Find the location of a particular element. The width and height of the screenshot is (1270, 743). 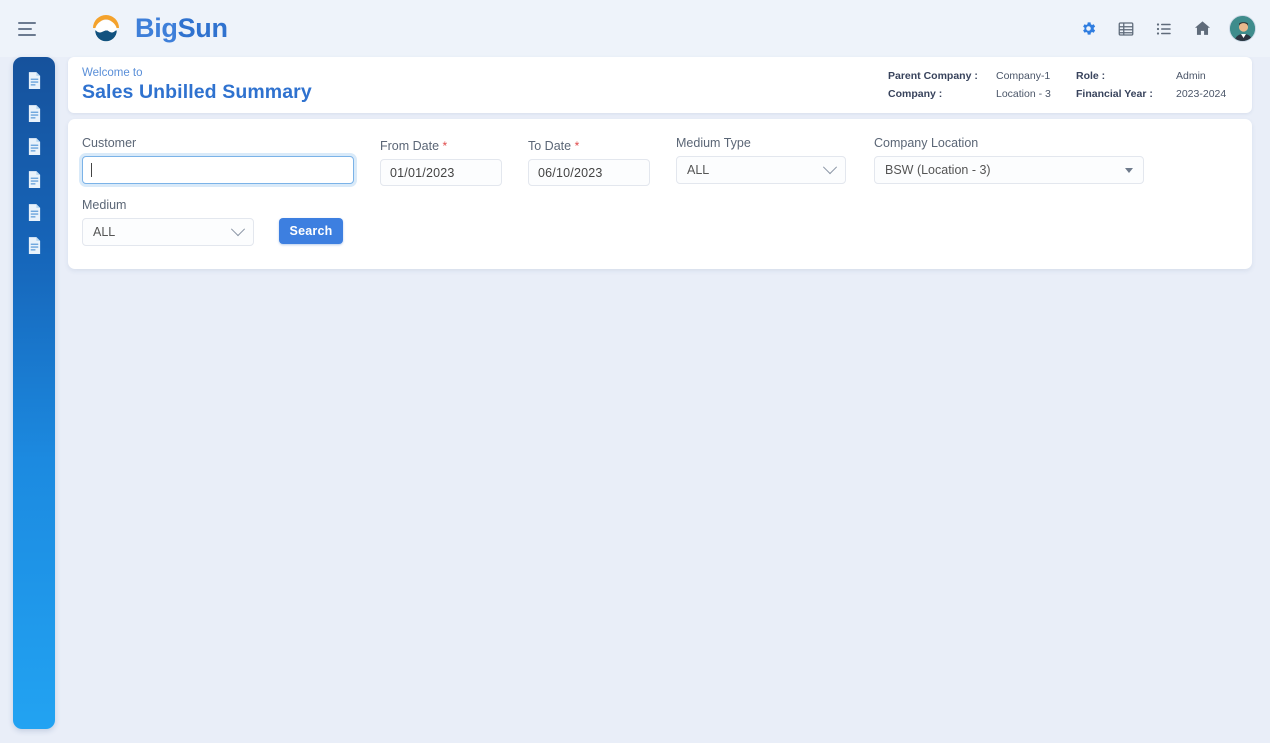

hamburger-menu-icon is located at coordinates (33, 29).